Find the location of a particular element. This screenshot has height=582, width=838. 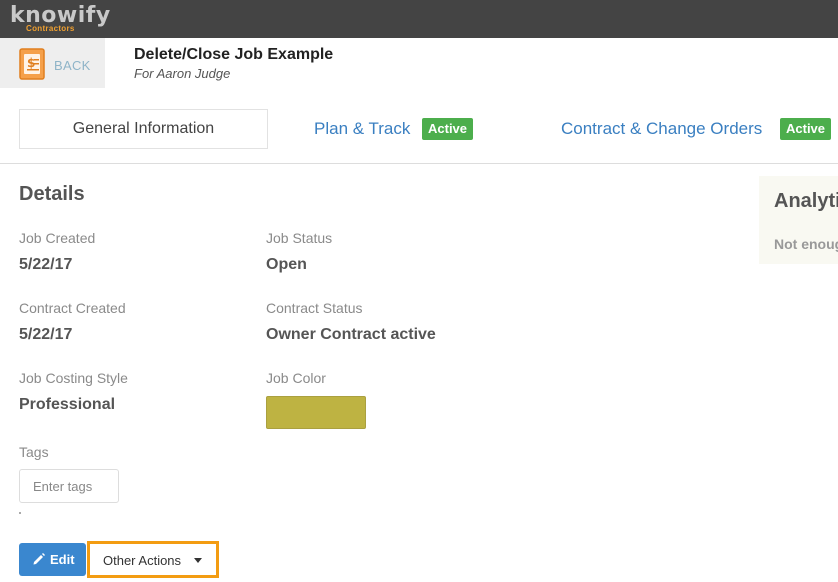

job-status-label: Job Status is located at coordinates (299, 238).